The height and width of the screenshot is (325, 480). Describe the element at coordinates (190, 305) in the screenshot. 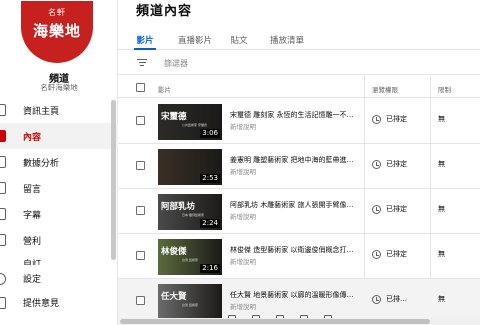

I see `thumbnail-subtitle: 台灣 藝術家` at that location.